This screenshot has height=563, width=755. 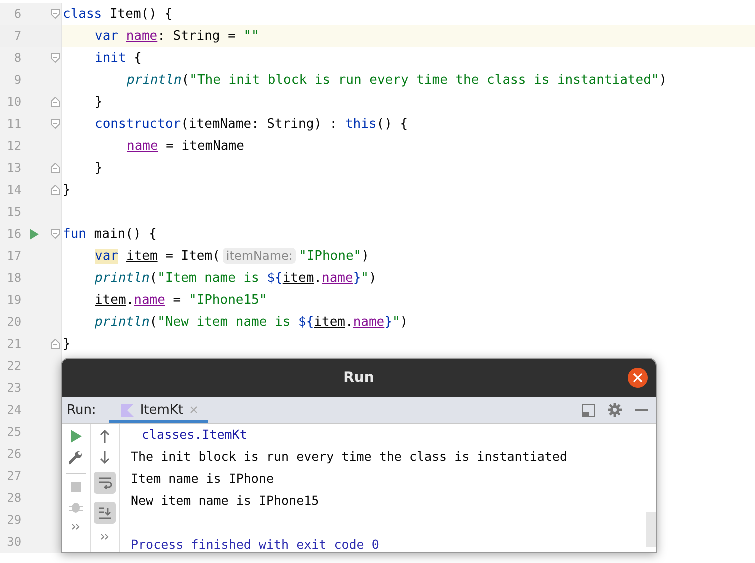 I want to click on exit-message: Process finished with exit code 0, so click(x=255, y=544).